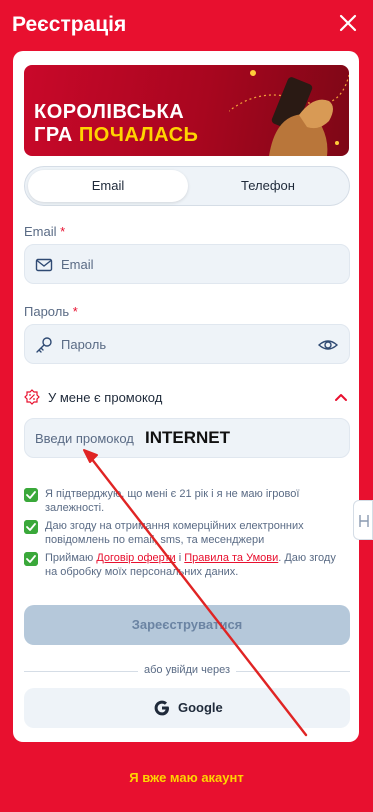 The image size is (373, 812). Describe the element at coordinates (328, 345) in the screenshot. I see `eye-icon` at that location.